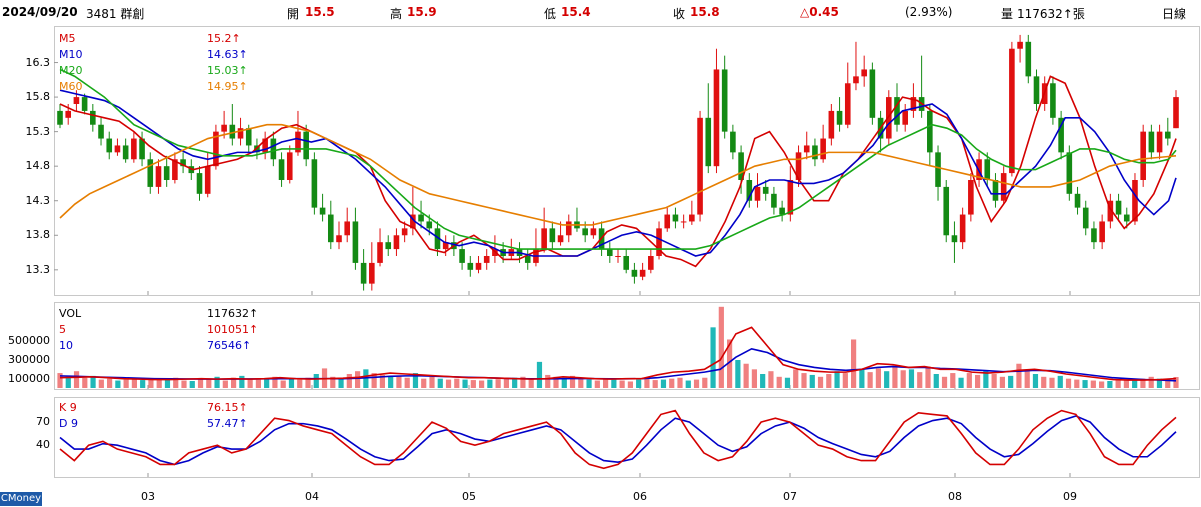  I want to click on volume-tick-label: 500000, so click(29, 341).